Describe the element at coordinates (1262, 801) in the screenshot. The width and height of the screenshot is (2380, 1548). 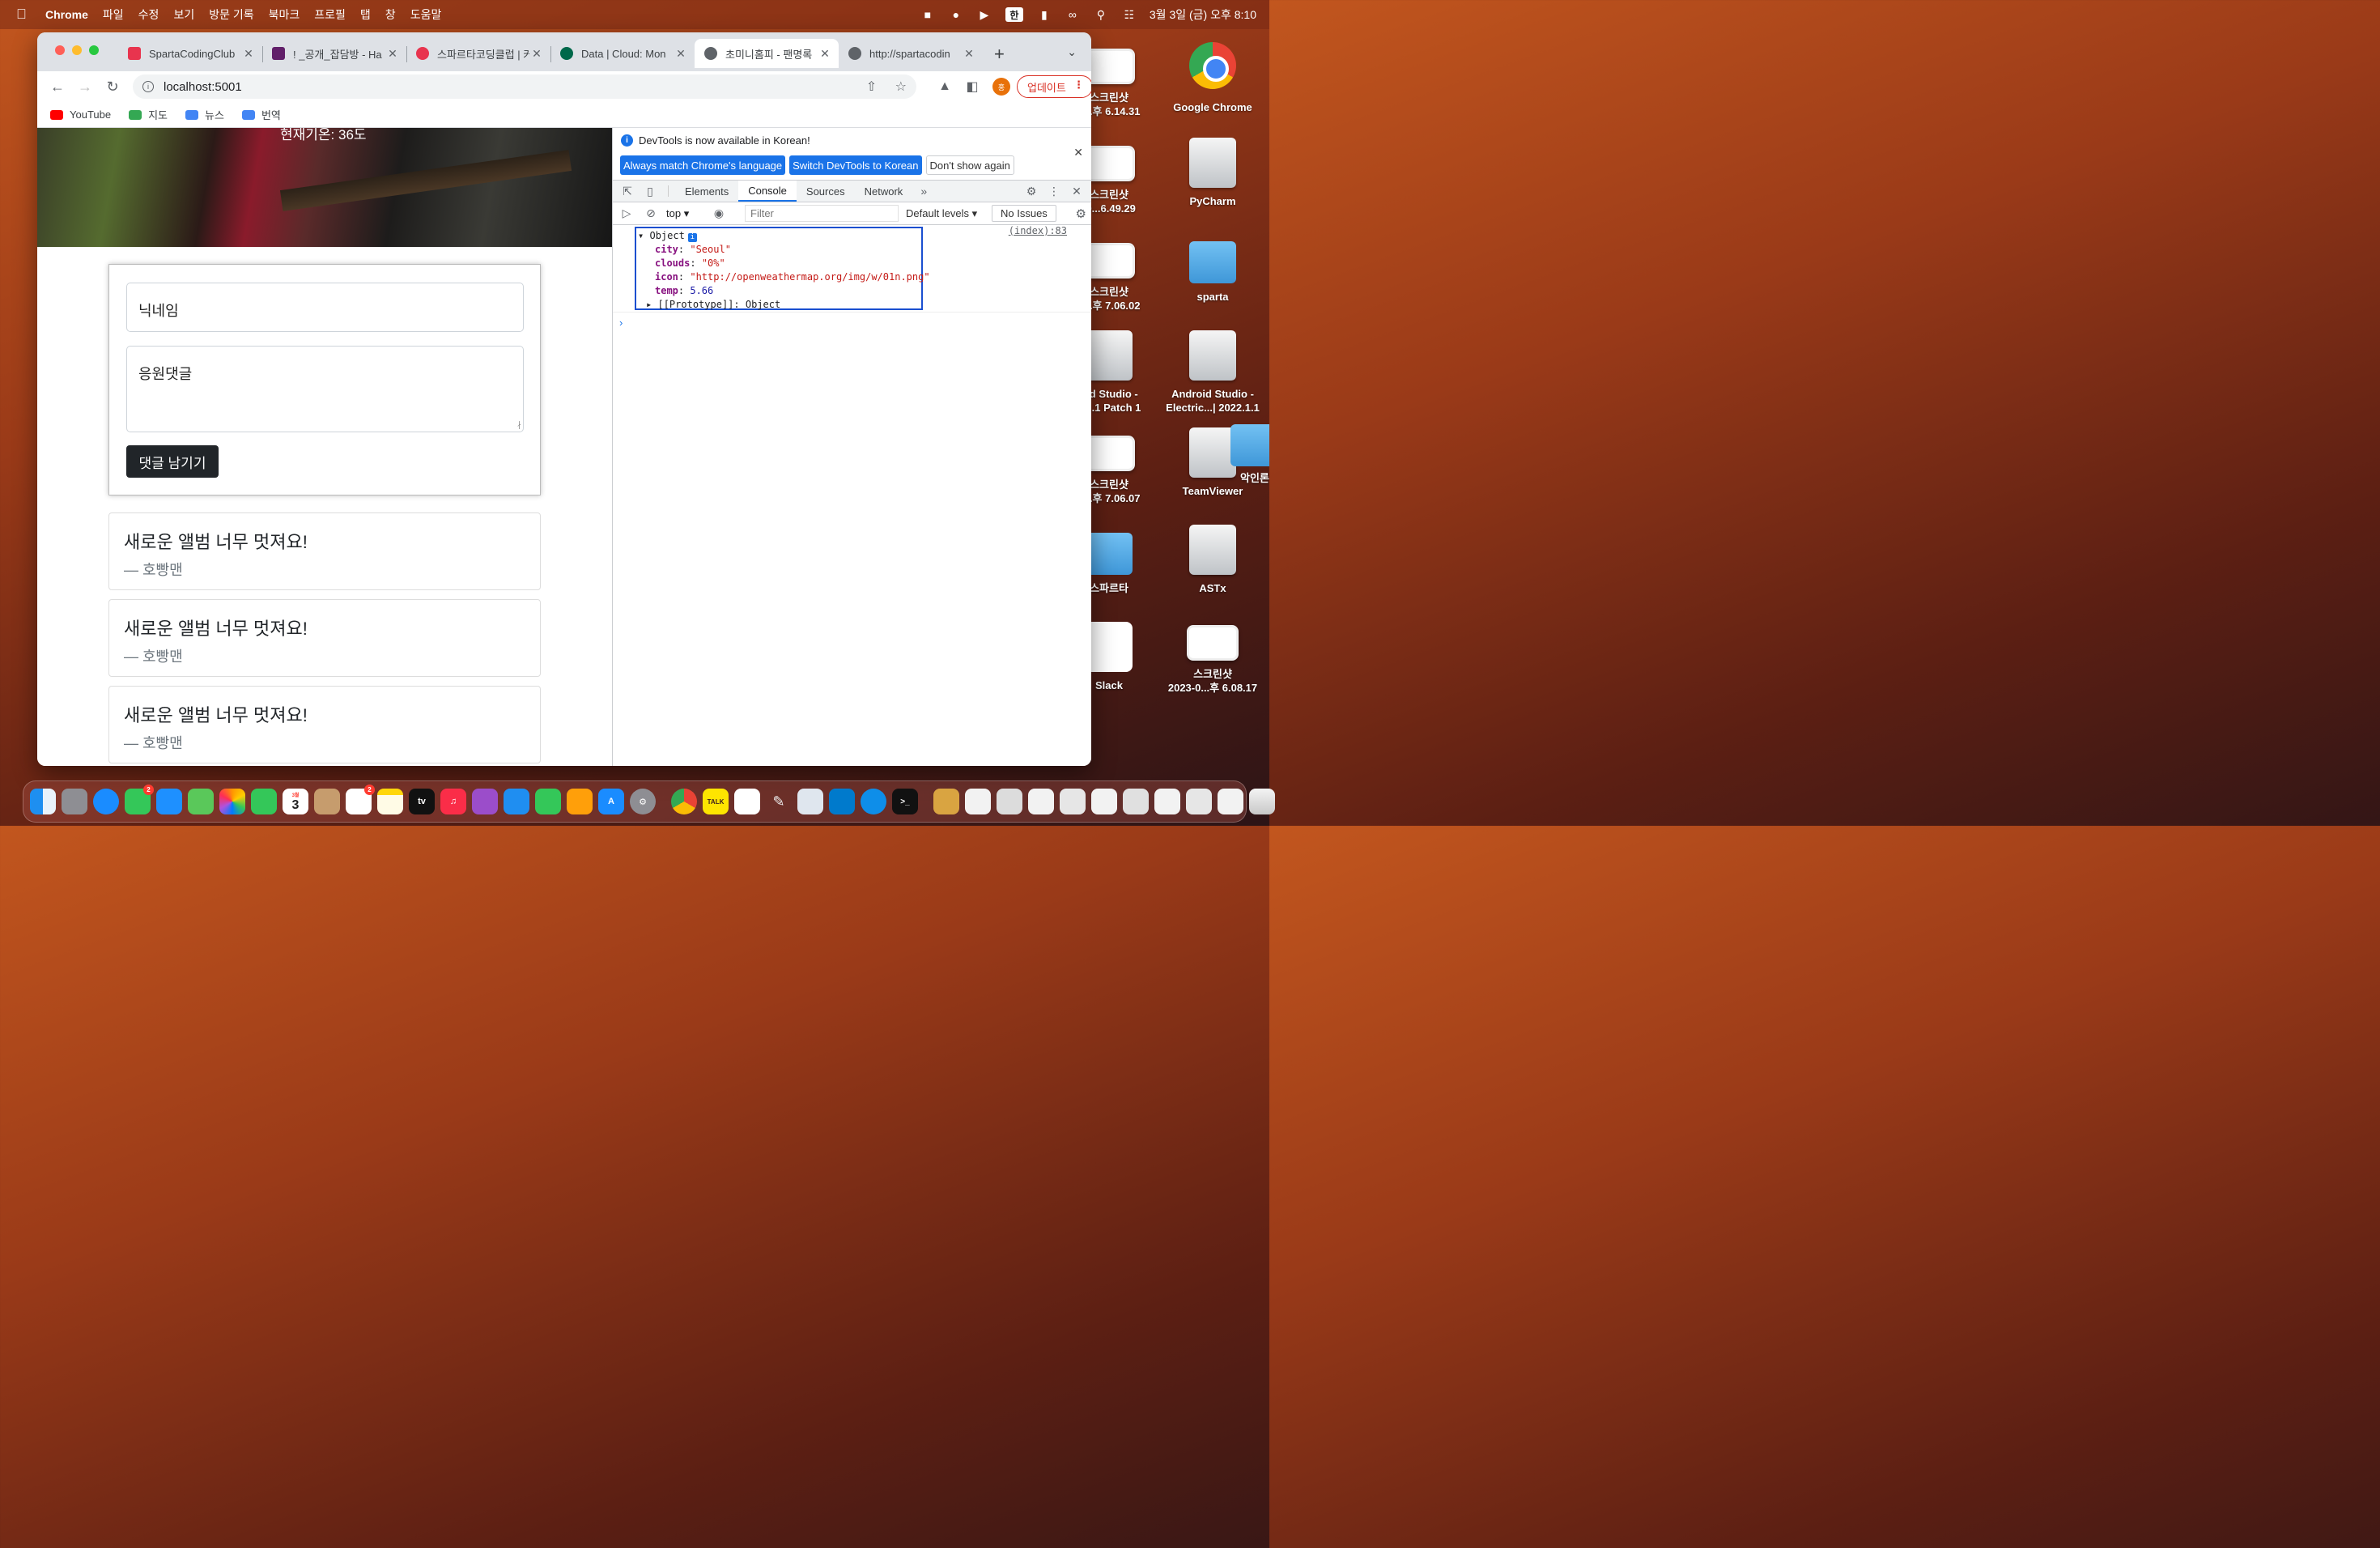
I see `dock-trash-icon` at that location.